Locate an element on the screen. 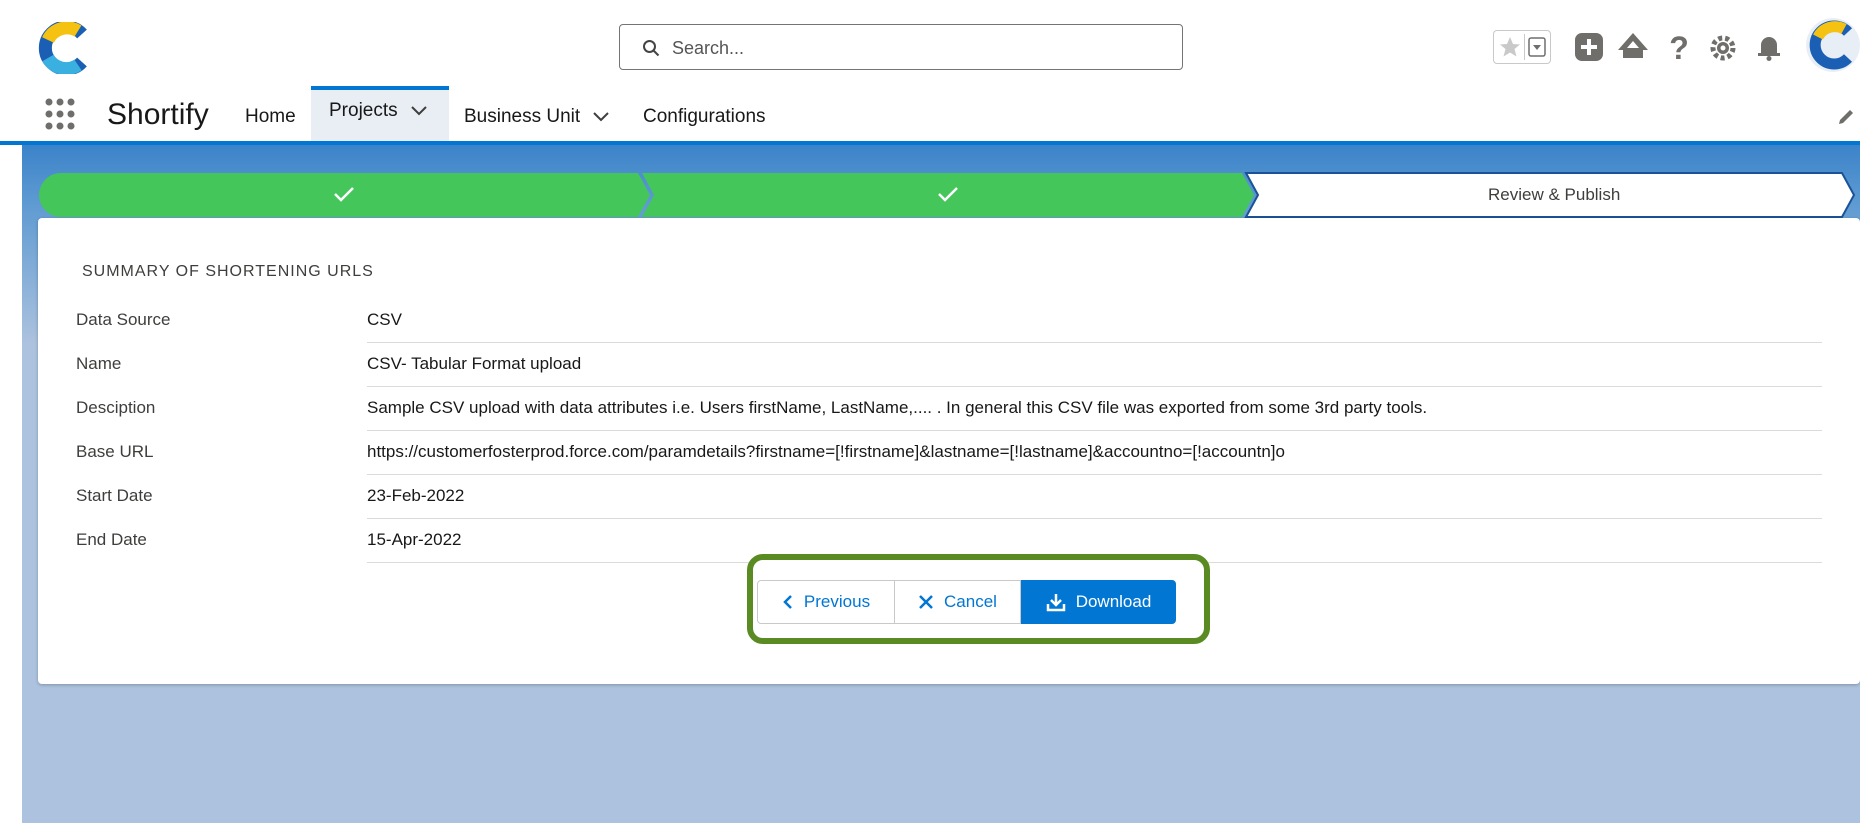 This screenshot has height=823, width=1860. nav-item-label: Projects is located at coordinates (363, 110).